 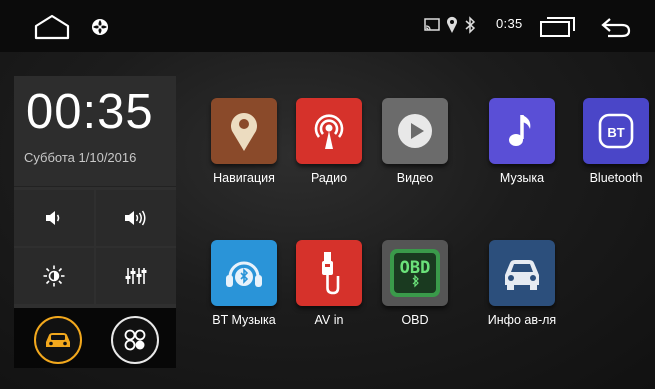 I want to click on clock-widget: 00:35 Суббота 1/10/2016, so click(x=95, y=131).